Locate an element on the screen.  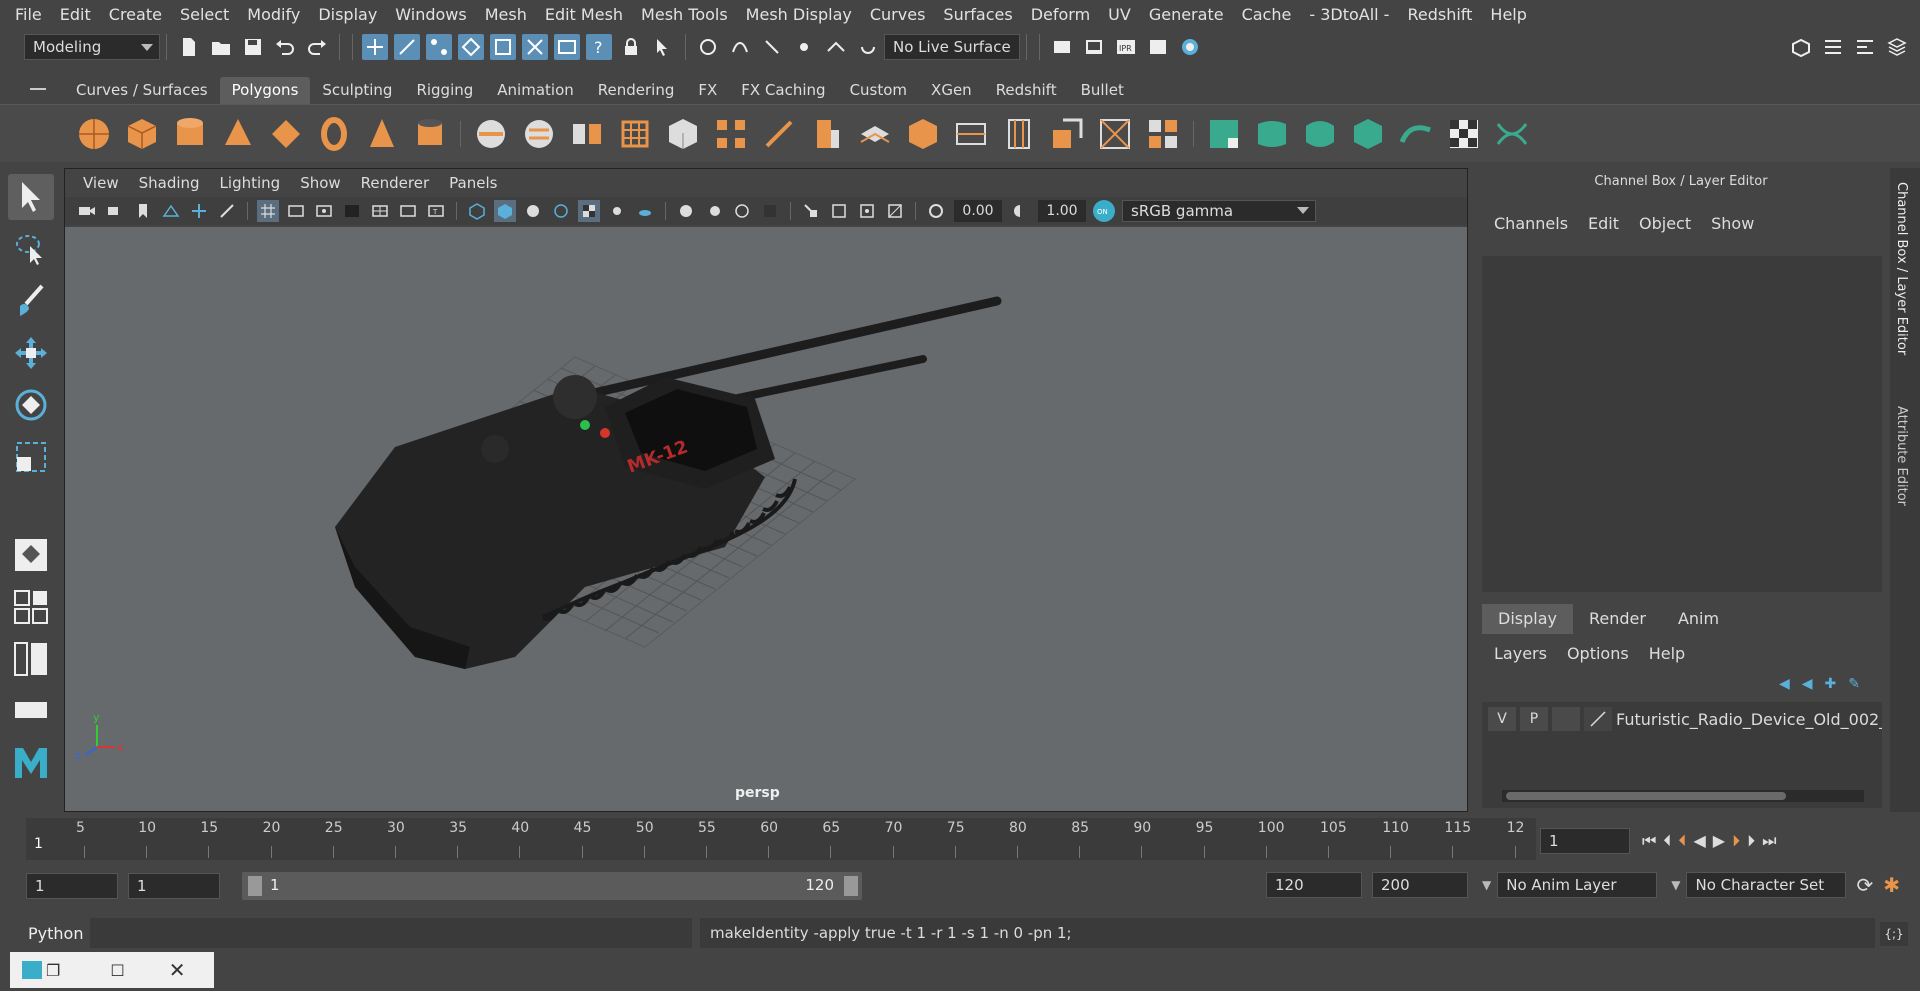
wireframe-on-shaded-icon is located at coordinates (561, 211).